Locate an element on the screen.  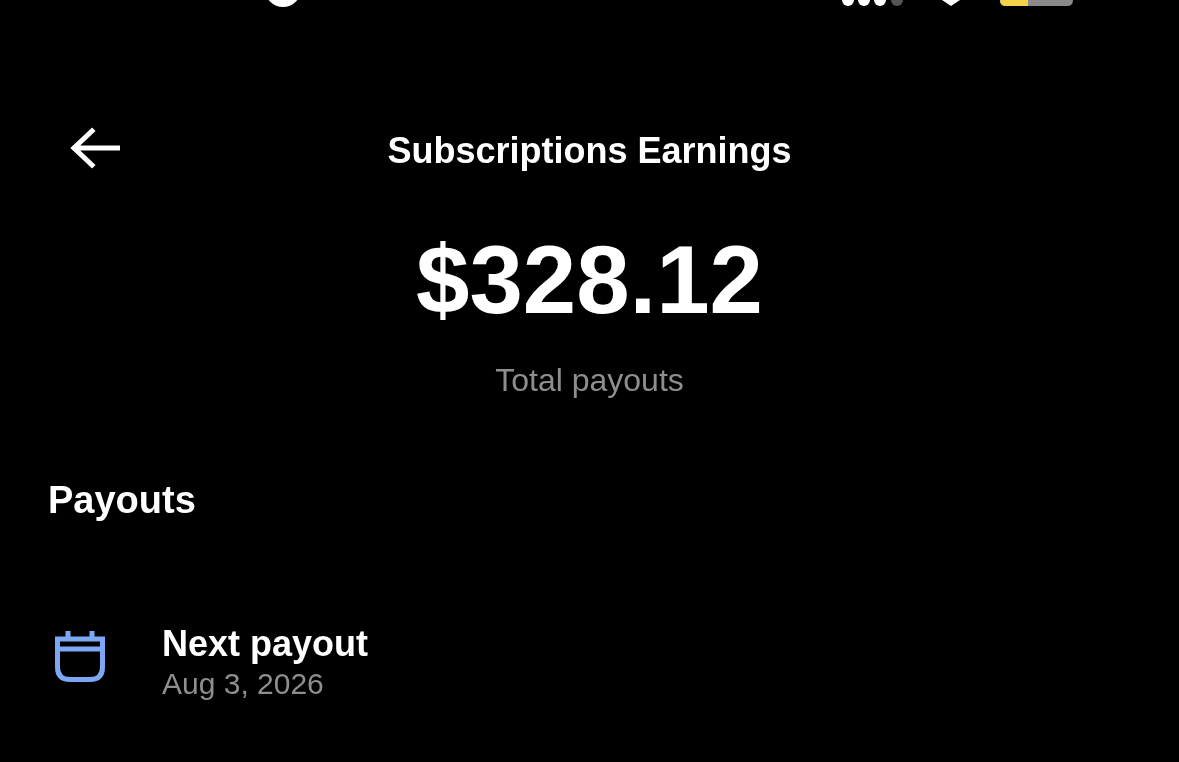
back-arrow-icon is located at coordinates (95, 148).